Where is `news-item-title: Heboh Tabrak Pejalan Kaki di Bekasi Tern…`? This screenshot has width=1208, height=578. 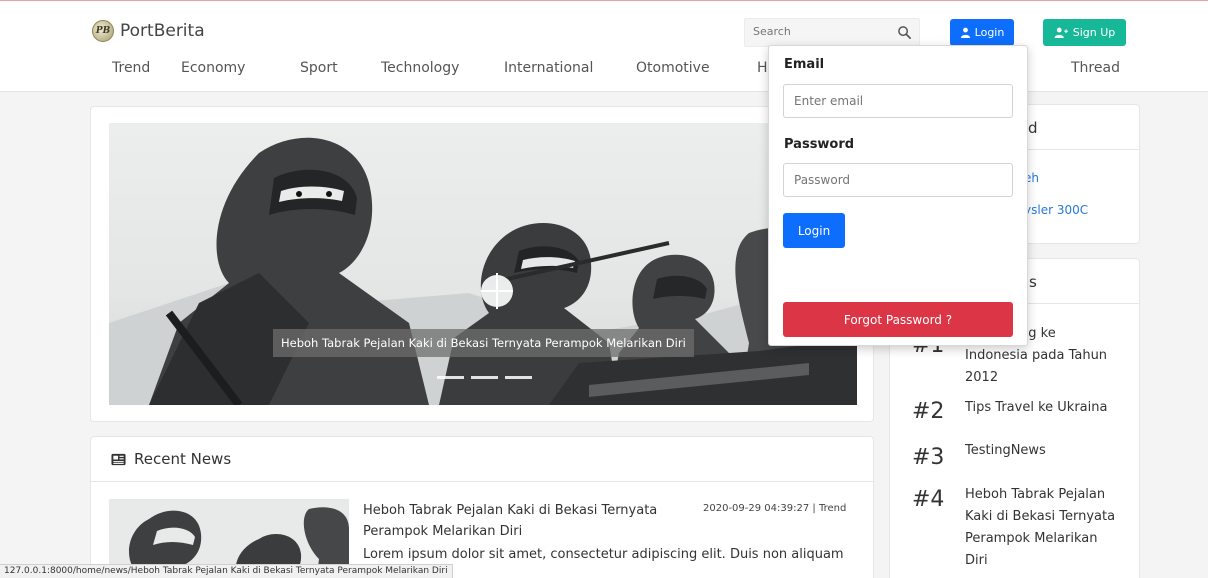
news-item-title: Heboh Tabrak Pejalan Kaki di Bekasi Tern… is located at coordinates (518, 521).